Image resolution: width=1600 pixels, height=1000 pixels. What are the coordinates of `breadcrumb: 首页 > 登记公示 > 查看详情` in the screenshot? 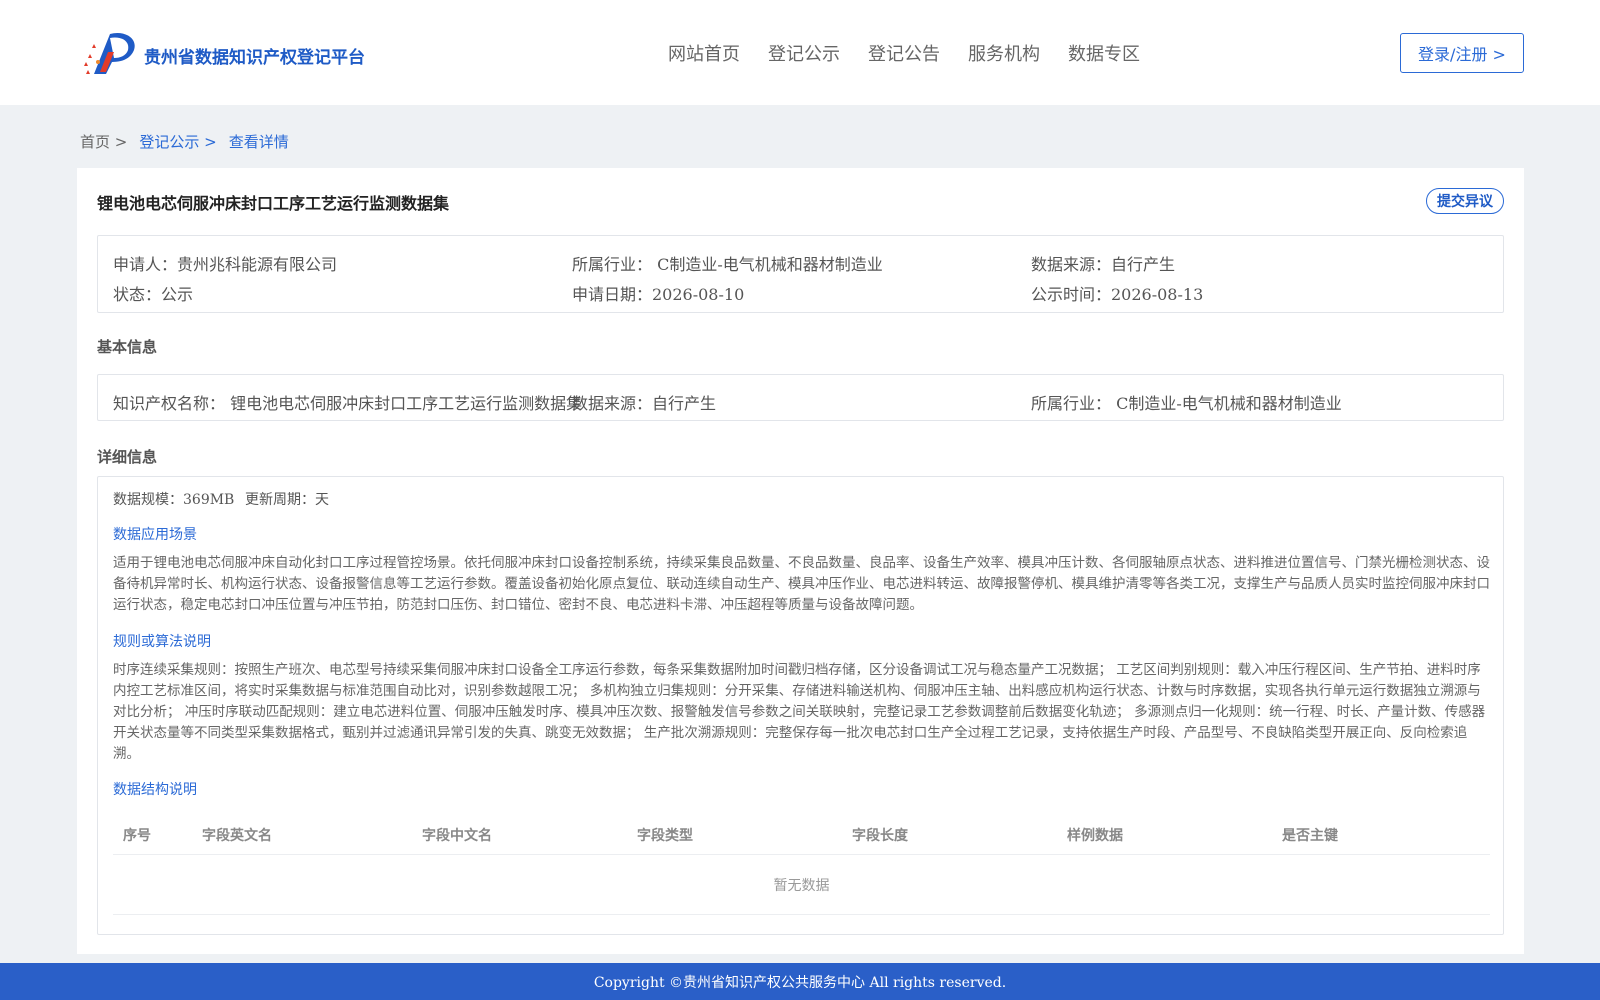 It's located at (190, 141).